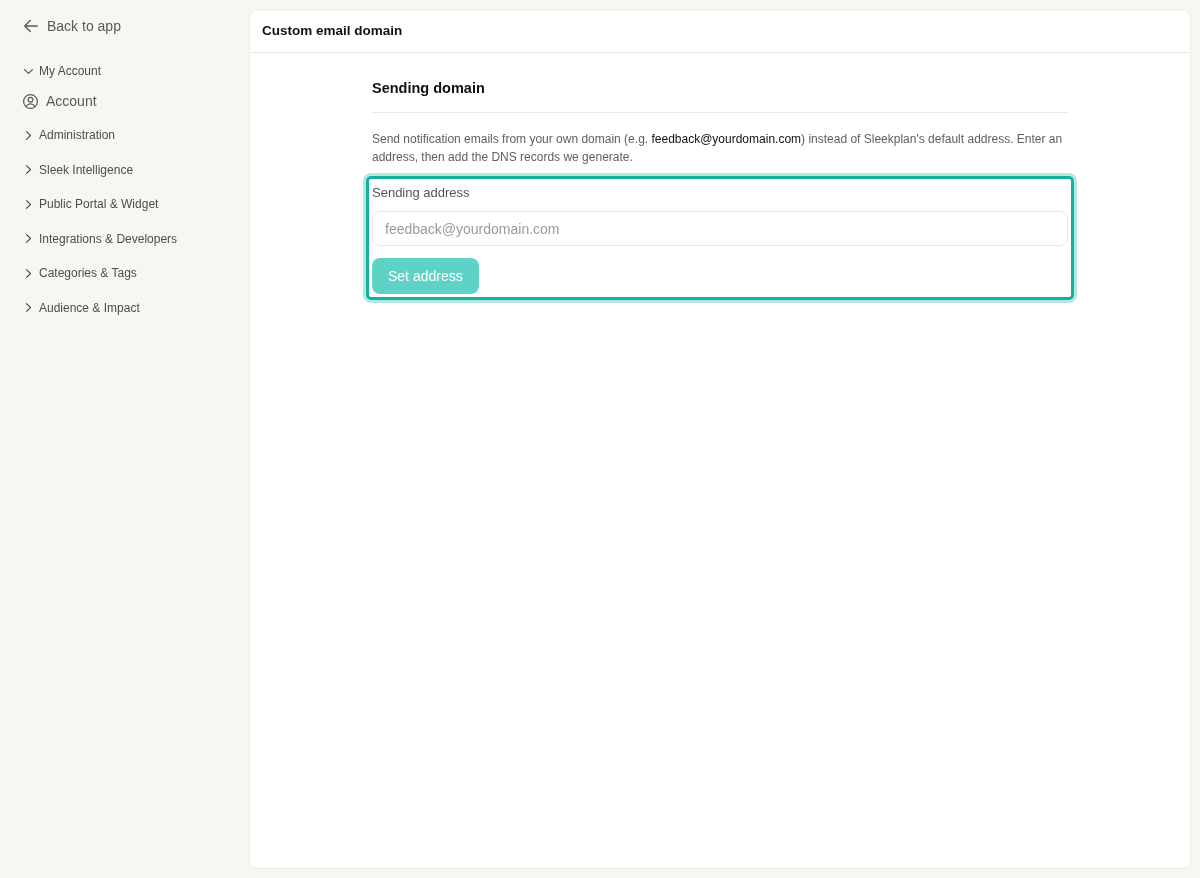 Image resolution: width=1200 pixels, height=878 pixels. What do you see at coordinates (720, 228) in the screenshot?
I see `email-input: feedback@yourdomain.com` at bounding box center [720, 228].